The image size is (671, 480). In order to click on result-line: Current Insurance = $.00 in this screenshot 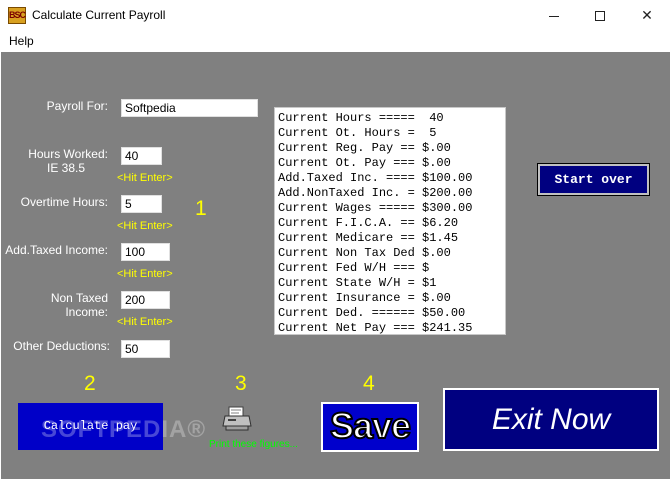, I will do `click(364, 298)`.